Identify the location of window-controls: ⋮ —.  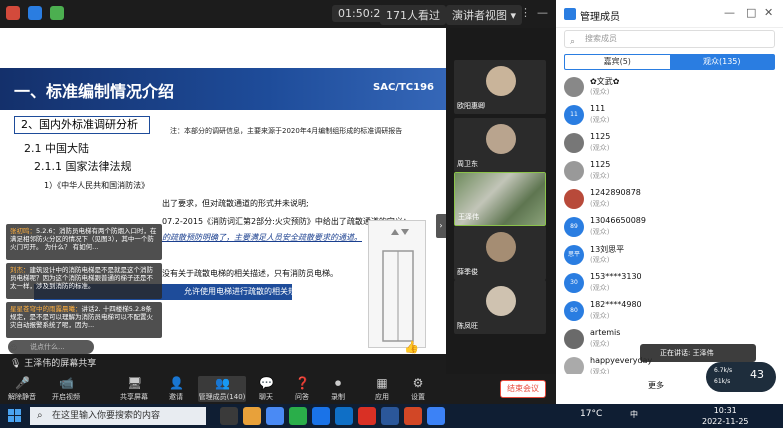
(534, 12).